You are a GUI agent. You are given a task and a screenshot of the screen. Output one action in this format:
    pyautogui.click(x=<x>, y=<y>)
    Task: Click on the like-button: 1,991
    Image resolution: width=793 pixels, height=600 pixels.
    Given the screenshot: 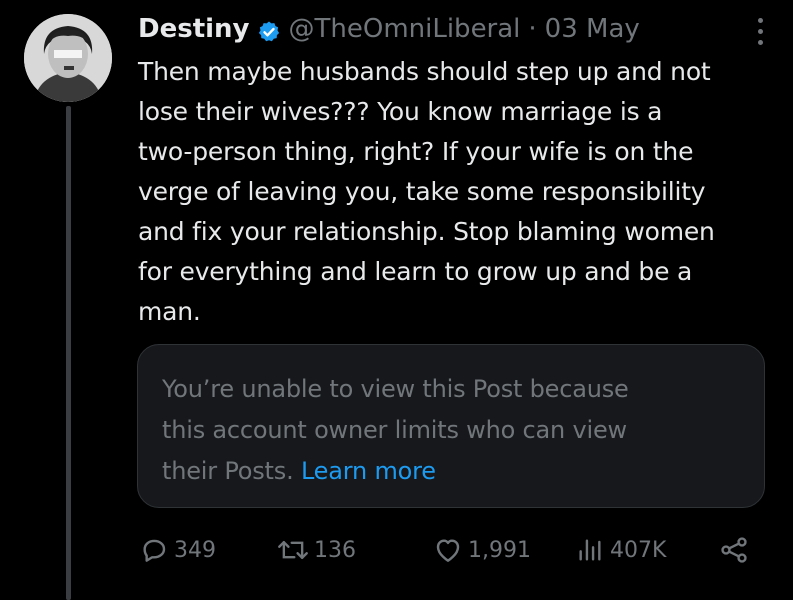 What is the action you would take?
    pyautogui.click(x=481, y=550)
    